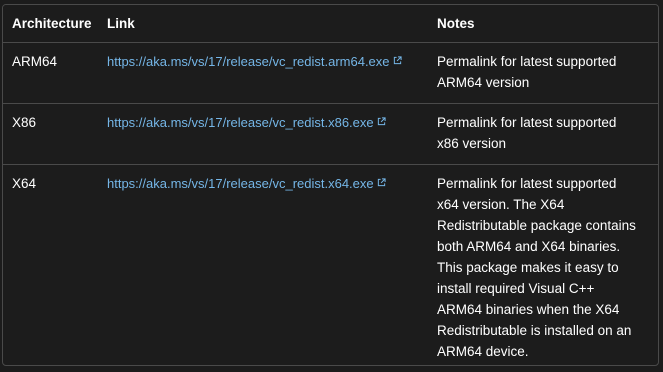 This screenshot has height=372, width=663. Describe the element at coordinates (50, 134) in the screenshot. I see `architecture-cell: X86` at that location.